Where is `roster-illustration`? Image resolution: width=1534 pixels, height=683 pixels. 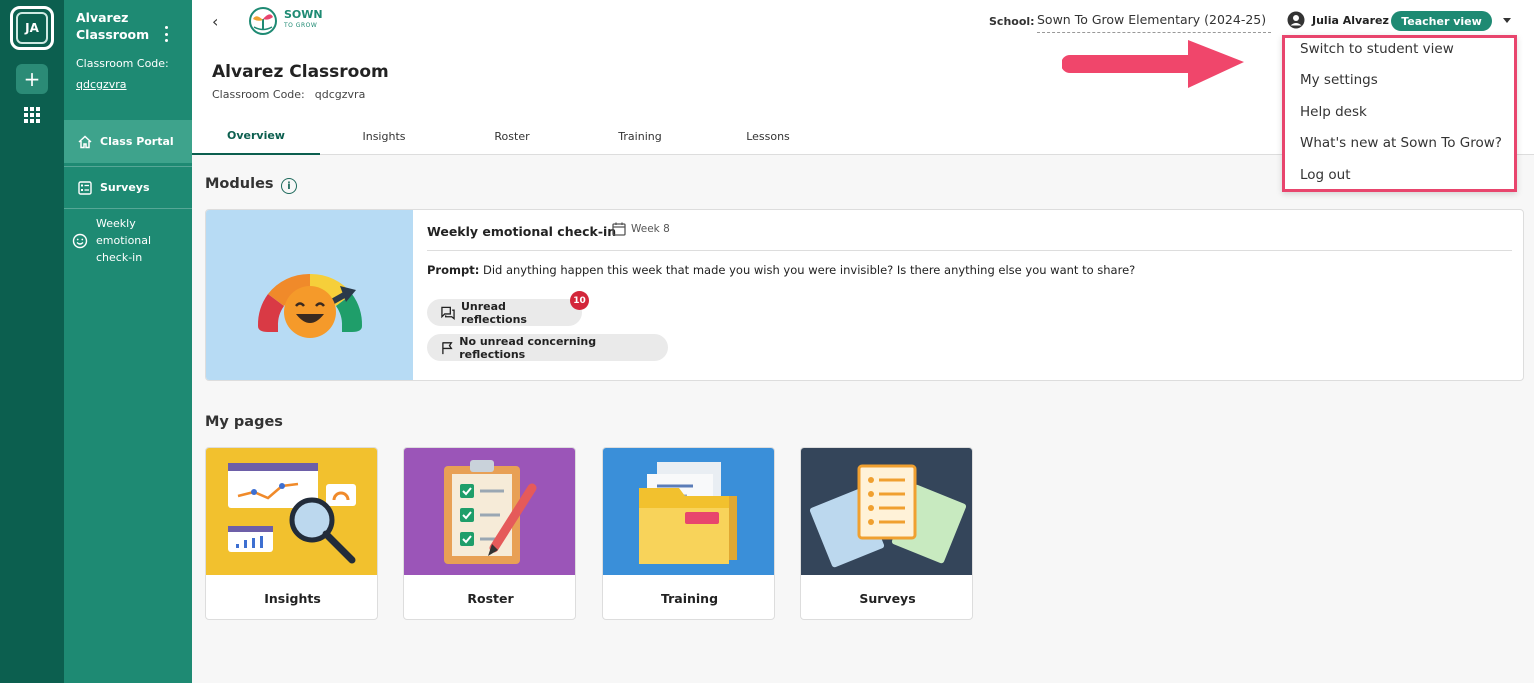 roster-illustration is located at coordinates (489, 511).